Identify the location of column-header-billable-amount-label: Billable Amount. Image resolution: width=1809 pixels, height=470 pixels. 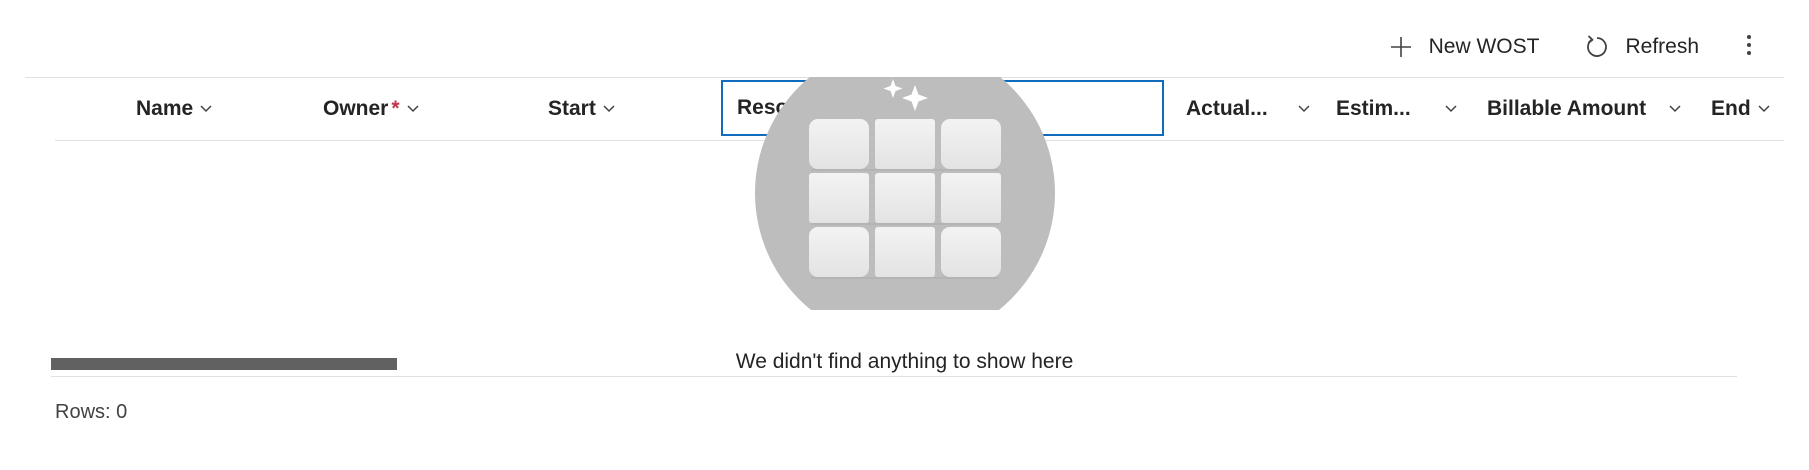
(1567, 108).